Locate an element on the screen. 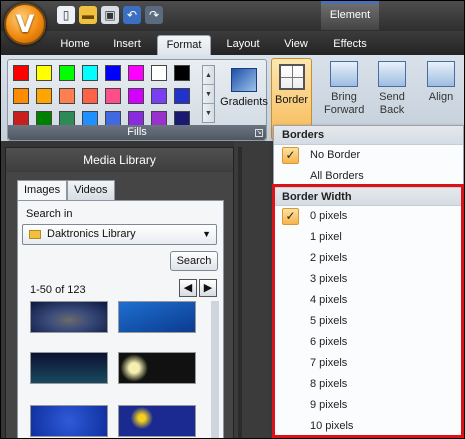 This screenshot has height=439, width=465. align-button: Align is located at coordinates (441, 82).